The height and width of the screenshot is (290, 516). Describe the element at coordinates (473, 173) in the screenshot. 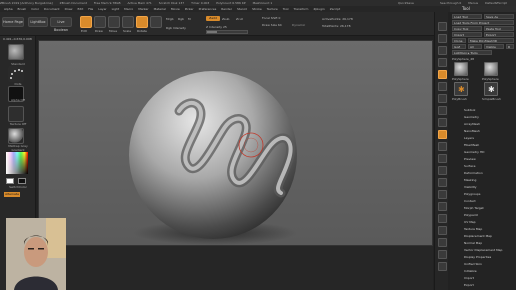

I see `subpalette-deformation: Deformation` at that location.